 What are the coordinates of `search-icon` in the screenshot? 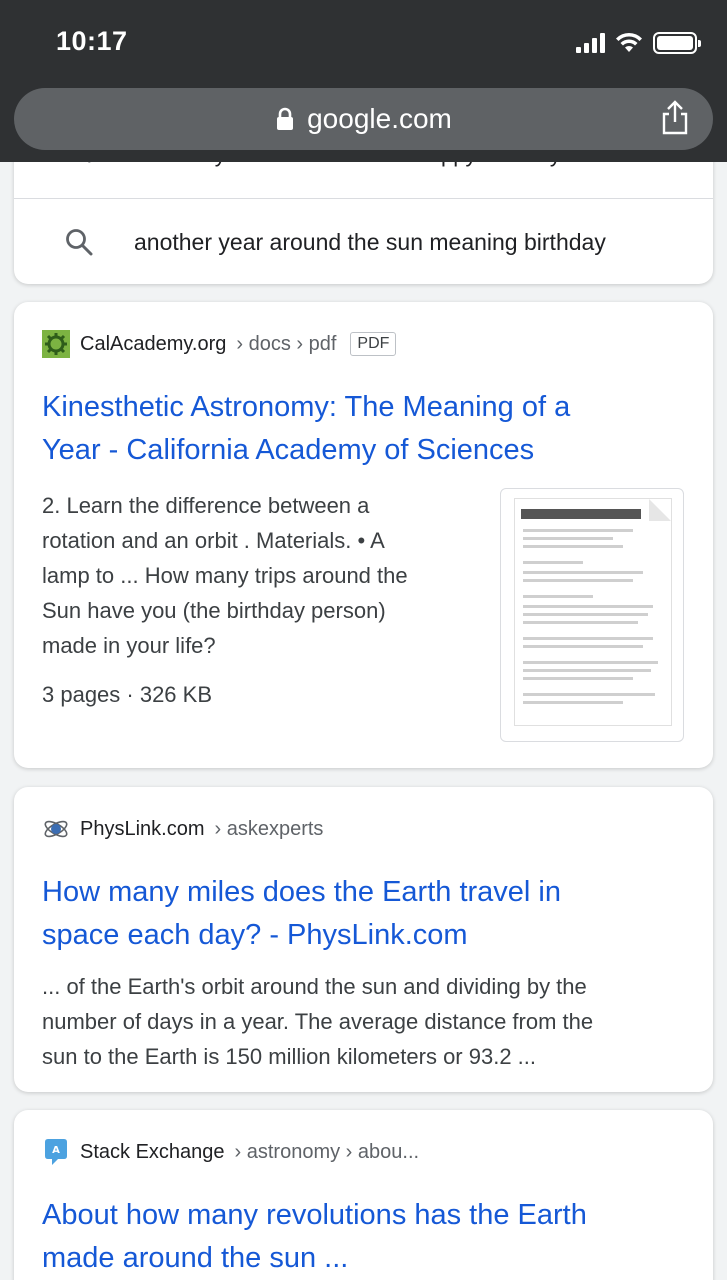 It's located at (79, 242).